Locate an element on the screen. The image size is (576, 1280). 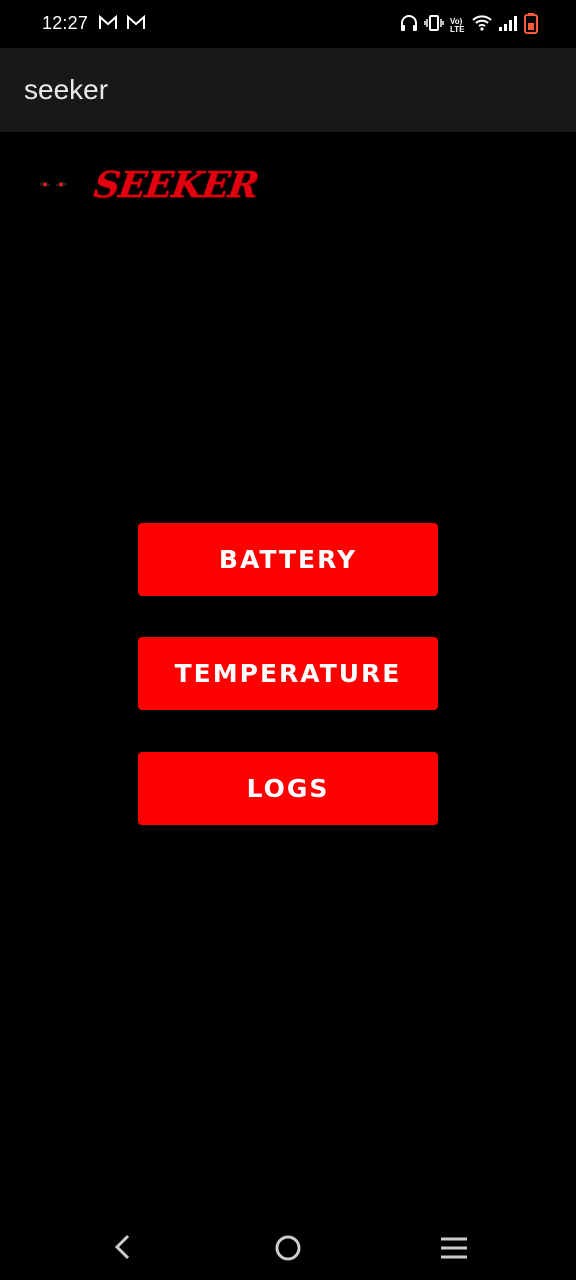
battery-button: BATTERY is located at coordinates (288, 559).